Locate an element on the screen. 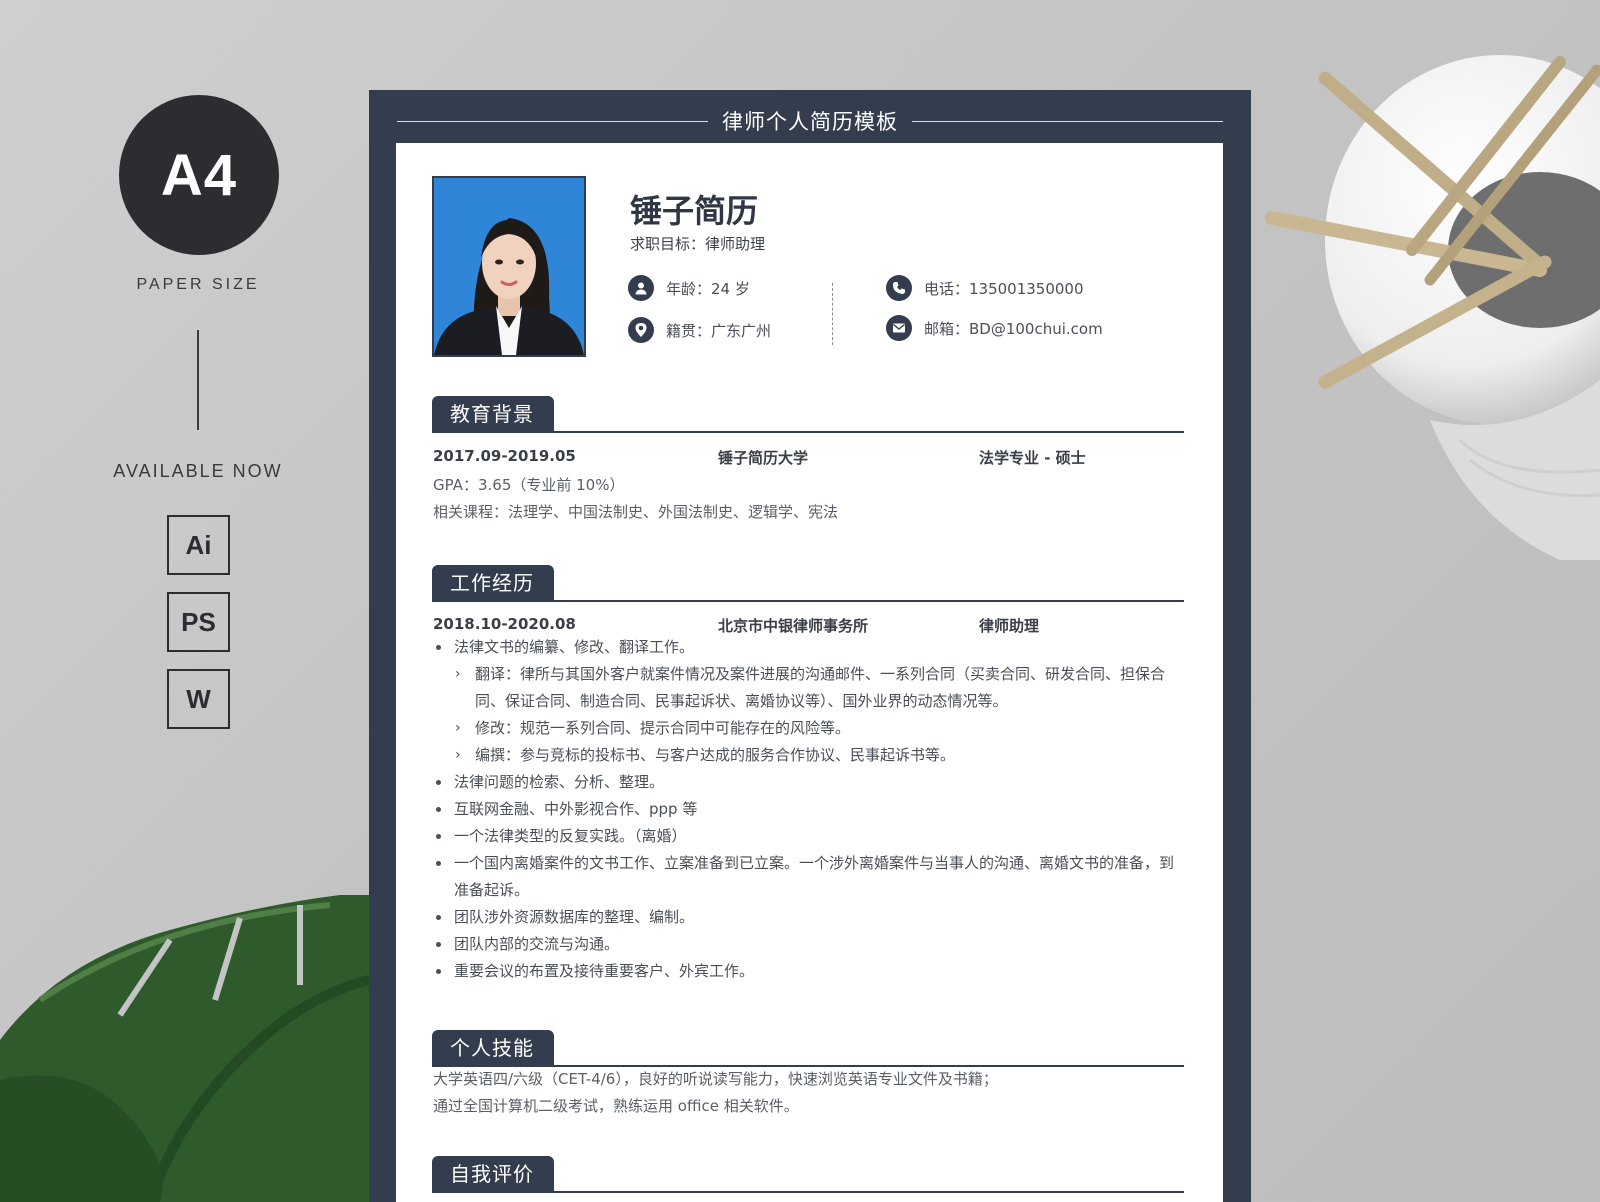 The image size is (1600, 1202). profile-photo is located at coordinates (509, 266).